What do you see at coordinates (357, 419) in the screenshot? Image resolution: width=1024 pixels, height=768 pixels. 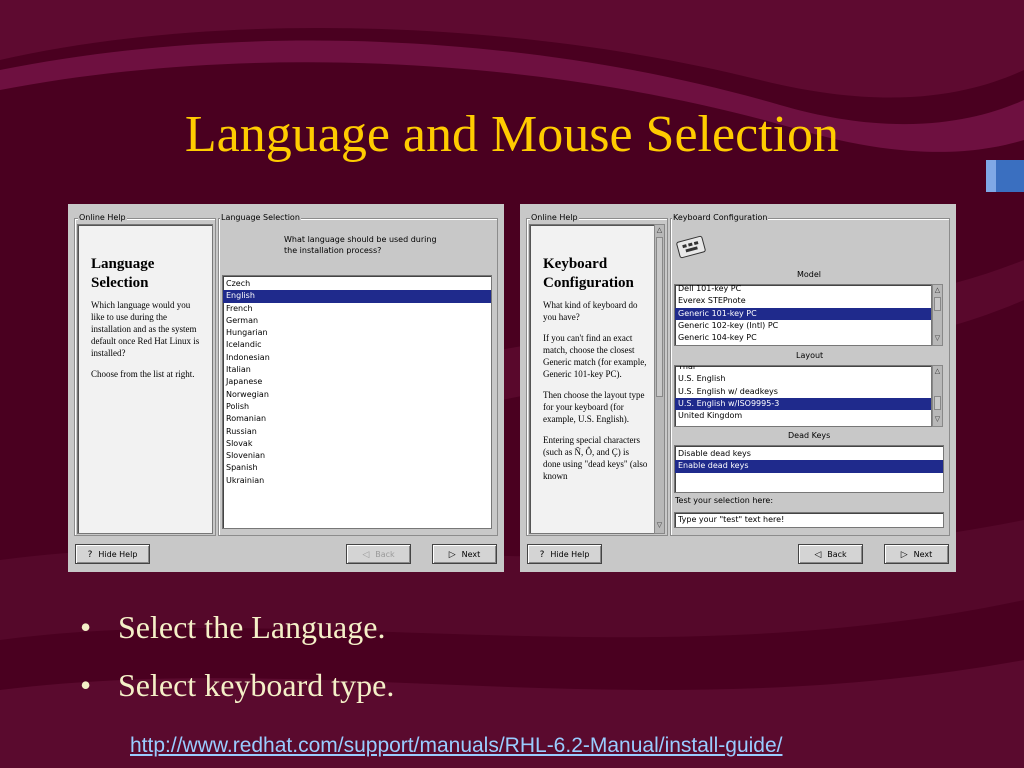 I see `language-option: Romanian` at bounding box center [357, 419].